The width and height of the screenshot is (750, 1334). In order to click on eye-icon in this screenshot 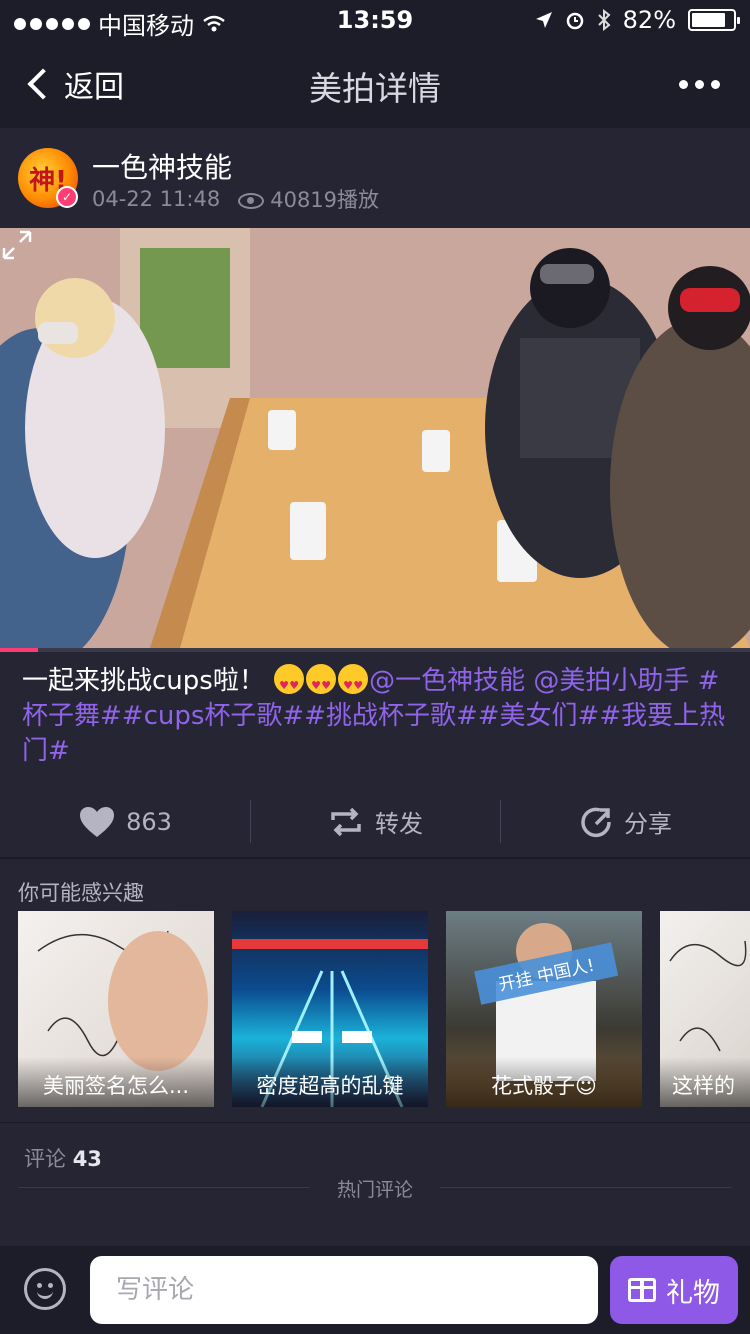, I will do `click(251, 201)`.